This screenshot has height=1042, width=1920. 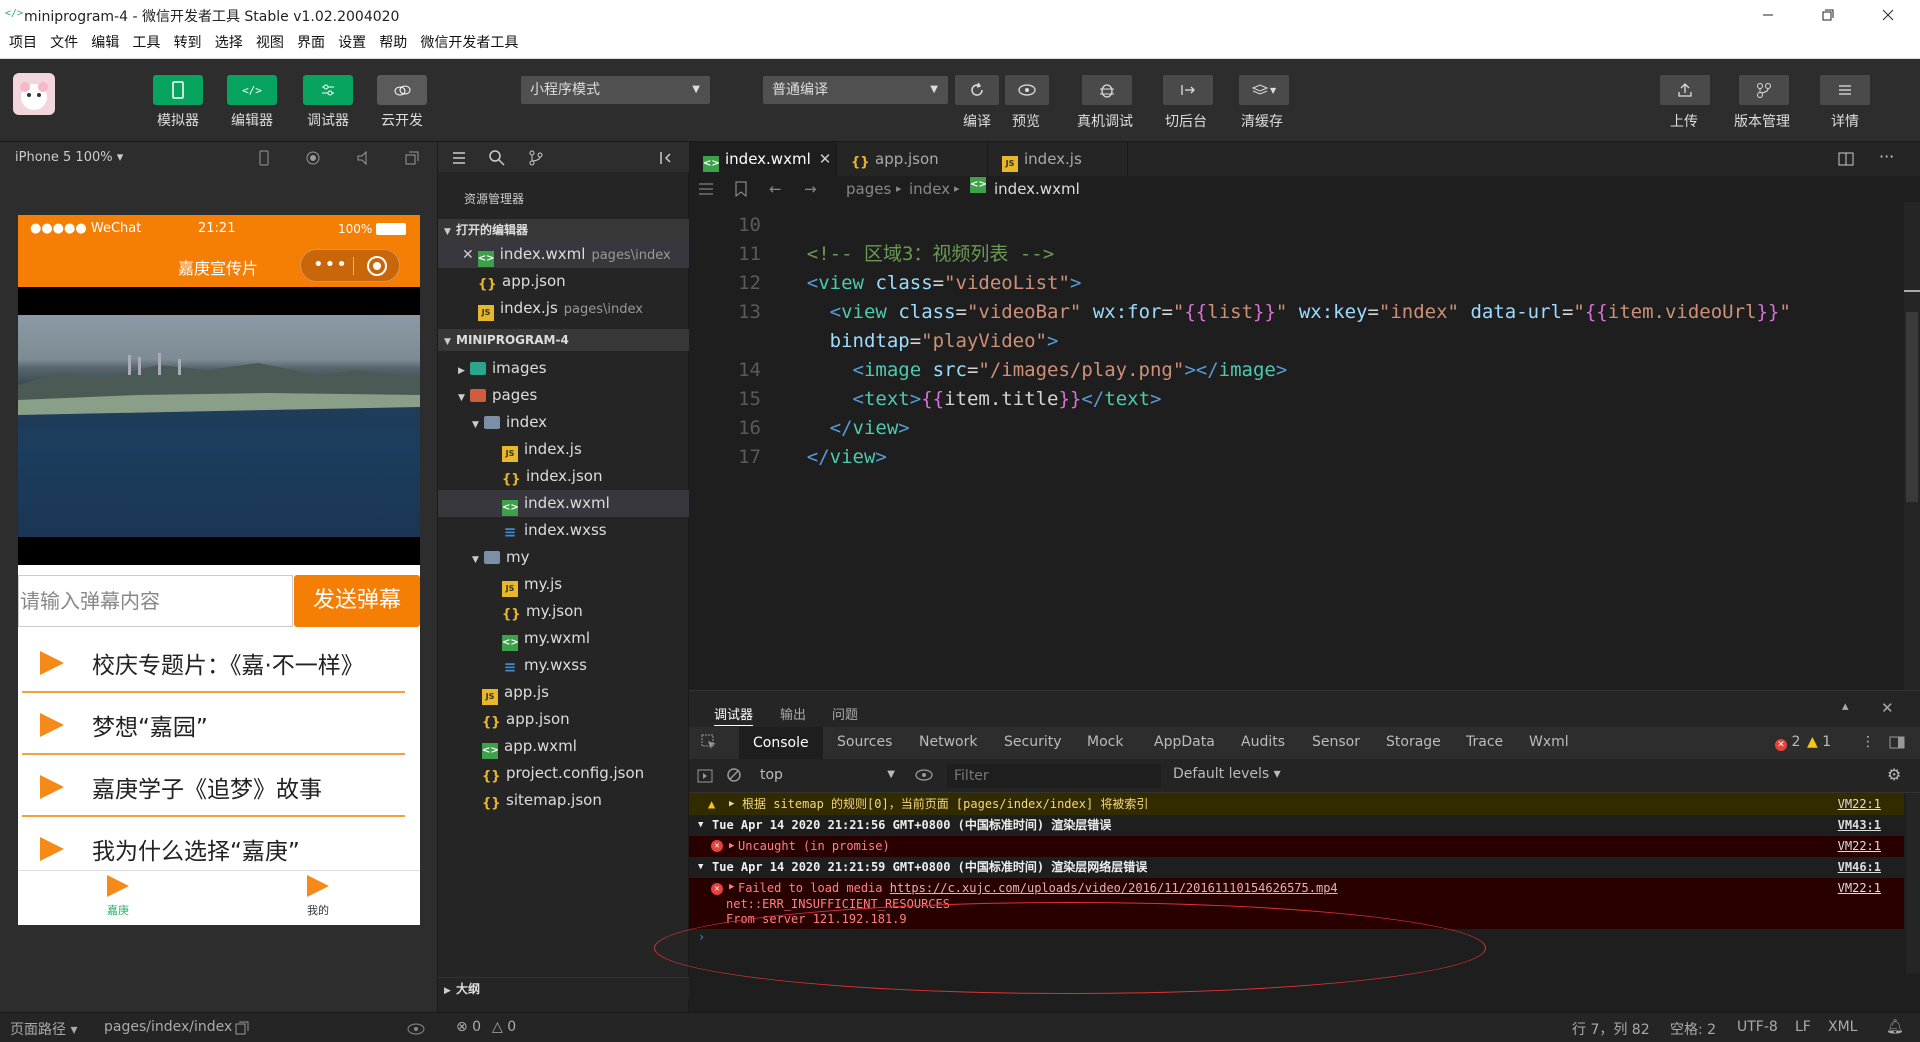 What do you see at coordinates (741, 189) in the screenshot?
I see `bookmark-icon` at bounding box center [741, 189].